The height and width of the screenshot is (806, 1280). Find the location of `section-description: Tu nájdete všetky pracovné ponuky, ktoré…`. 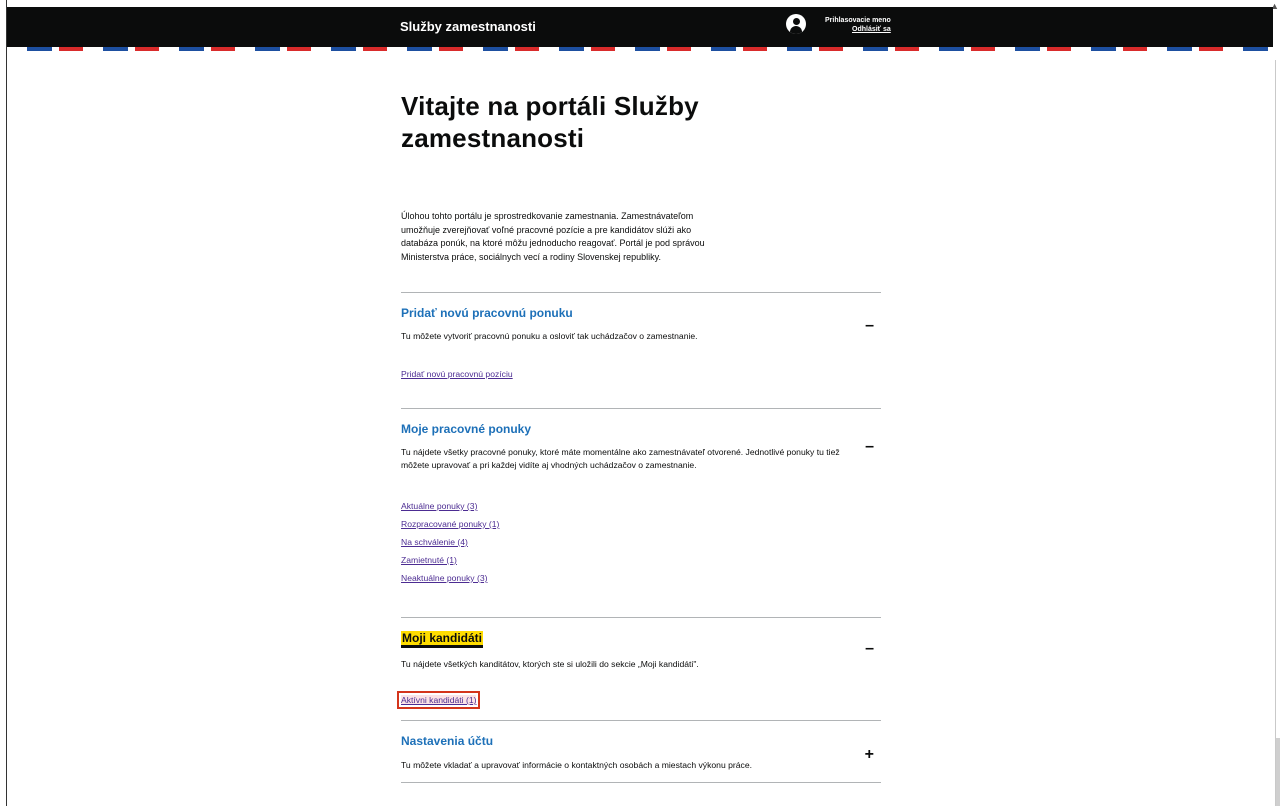

section-description: Tu nájdete všetky pracovné ponuky, ktoré… is located at coordinates (620, 458).